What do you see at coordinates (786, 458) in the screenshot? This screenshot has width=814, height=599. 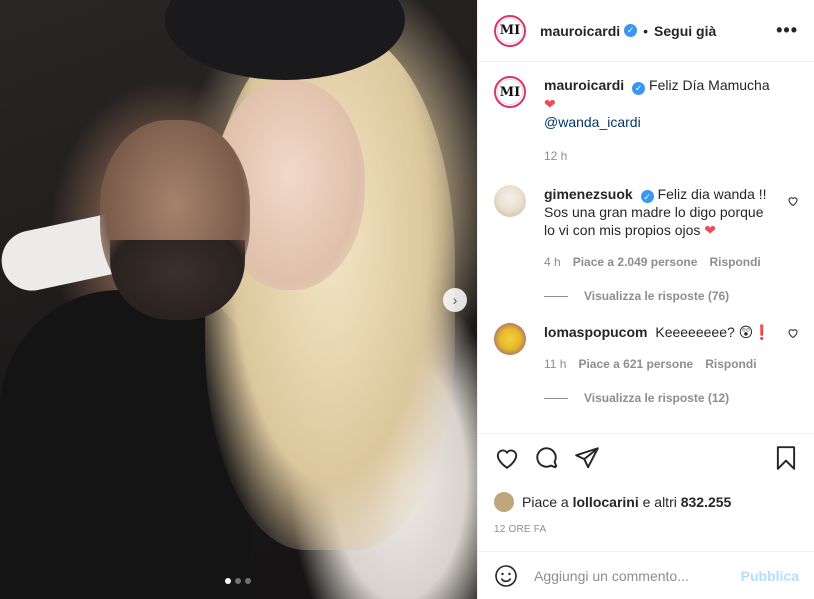 I see `bookmark-icon` at bounding box center [786, 458].